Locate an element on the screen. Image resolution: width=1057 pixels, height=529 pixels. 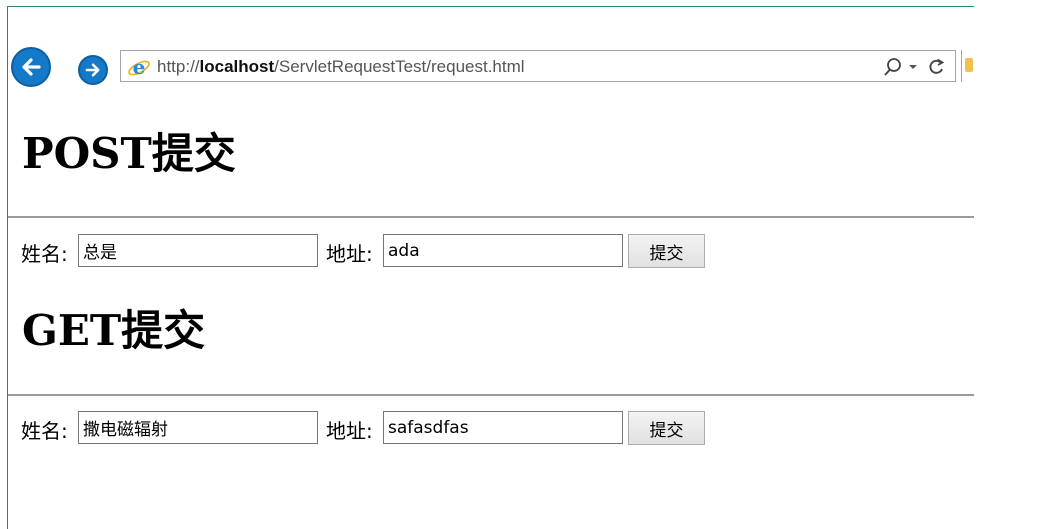
get-submit-button: 提交 is located at coordinates (666, 428).